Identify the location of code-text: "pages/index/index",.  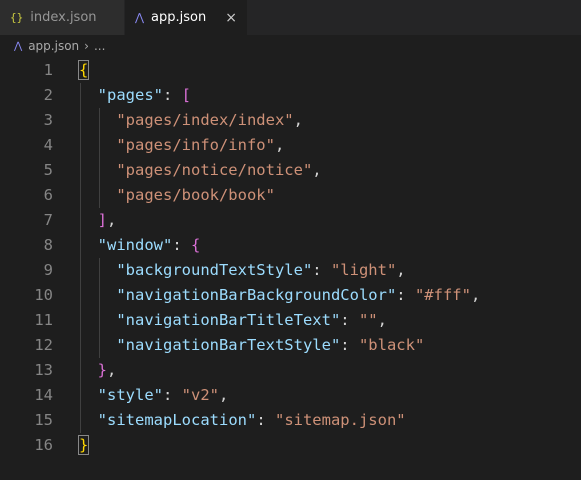
(191, 120).